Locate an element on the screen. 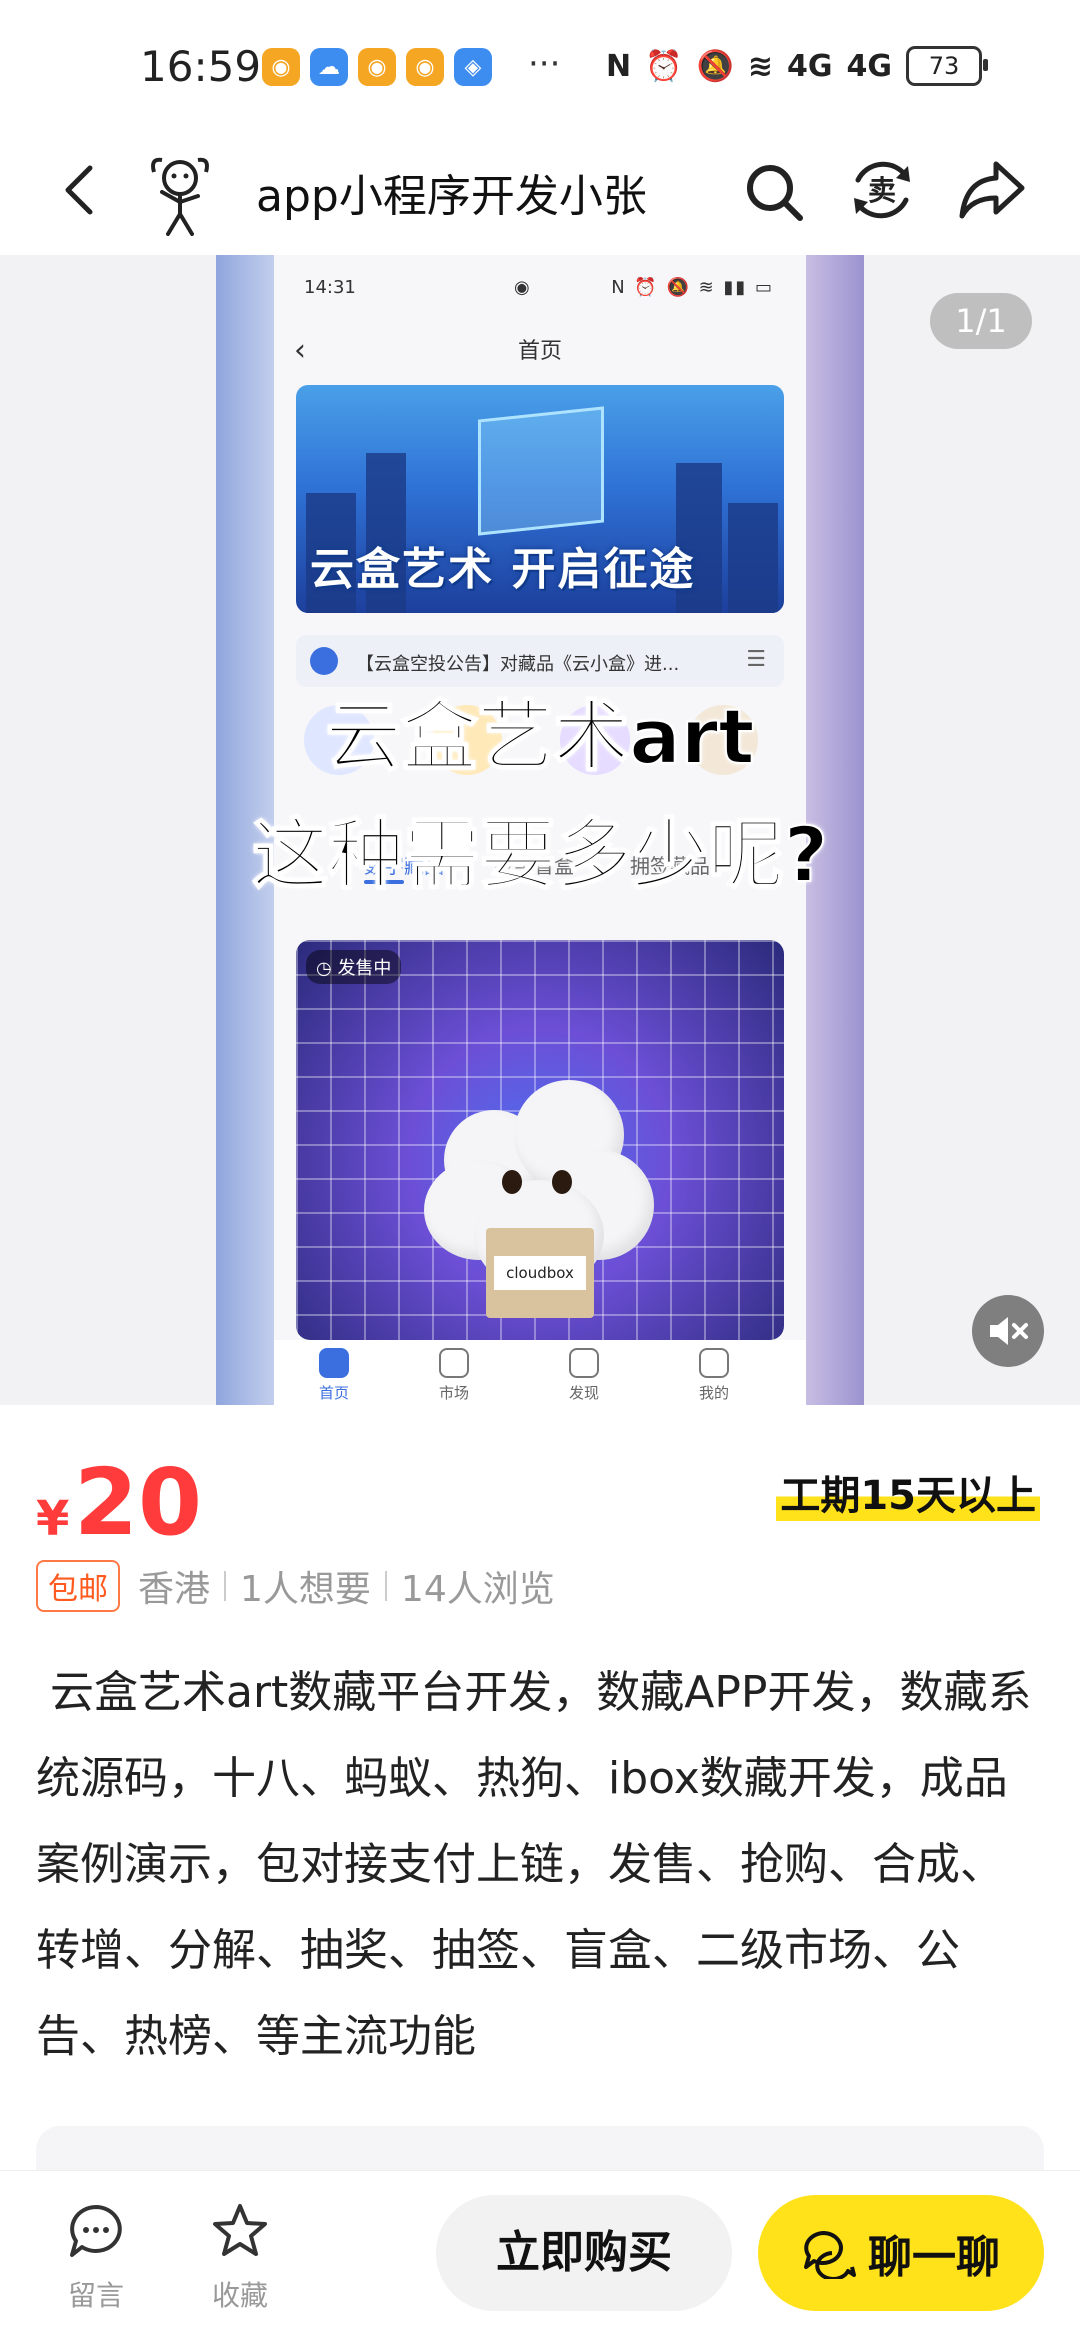 The height and width of the screenshot is (2341, 1080). cloud-mascot-image: cloudbox is located at coordinates (539, 1200).